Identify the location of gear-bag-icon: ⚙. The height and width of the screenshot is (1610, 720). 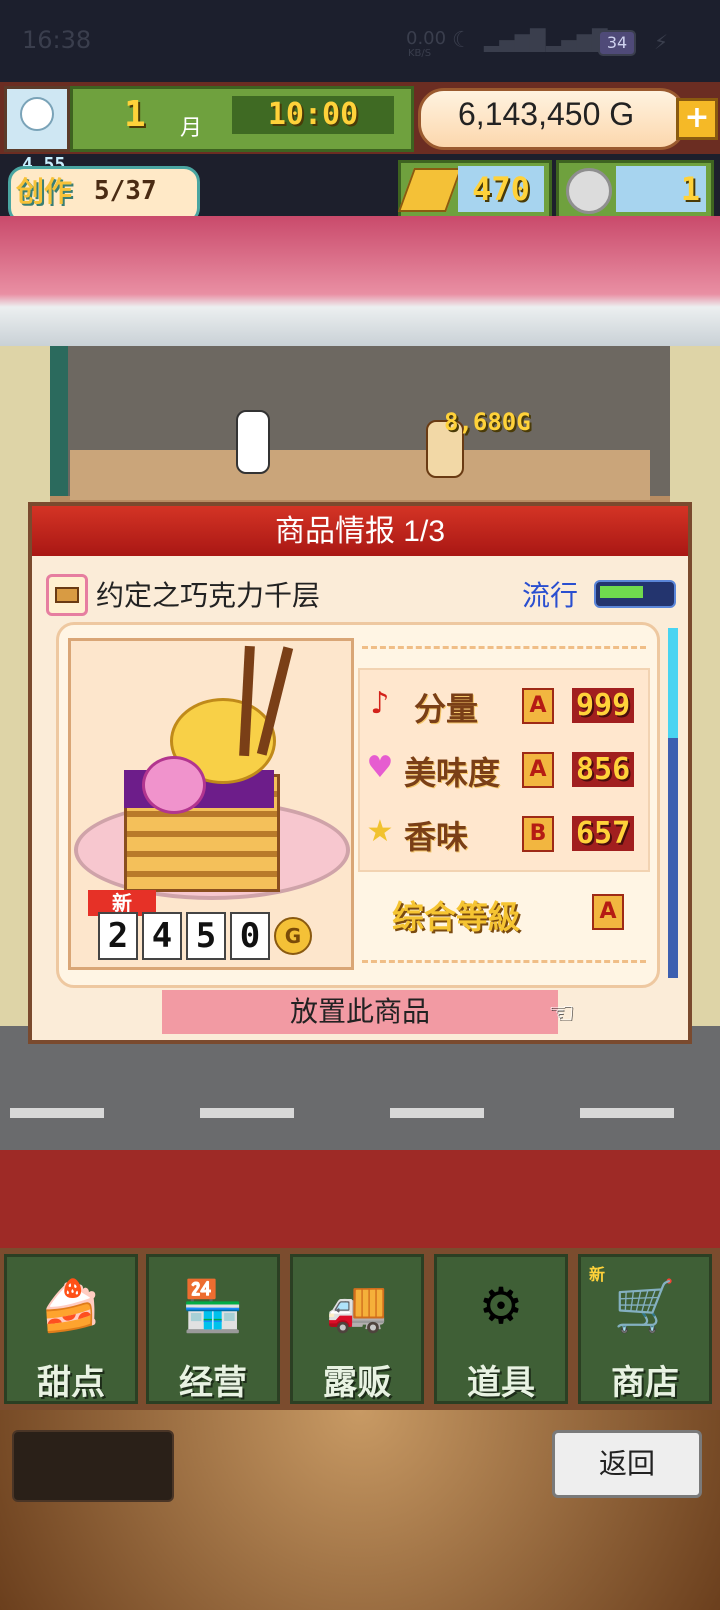
(501, 1306).